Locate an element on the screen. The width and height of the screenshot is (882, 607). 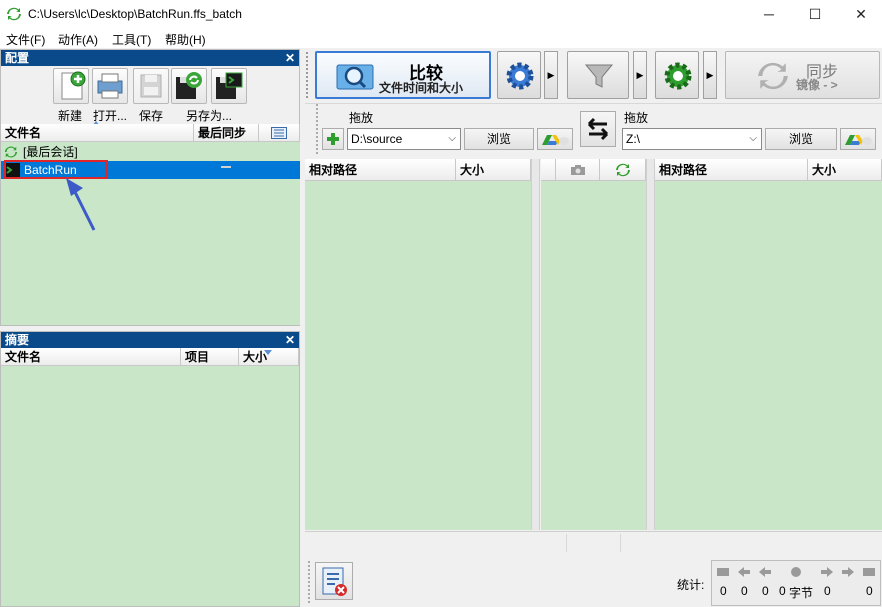
menu-bar: 文件(F) 动作(A) 工具(T) 帮助(H) is located at coordinates (441, 38).